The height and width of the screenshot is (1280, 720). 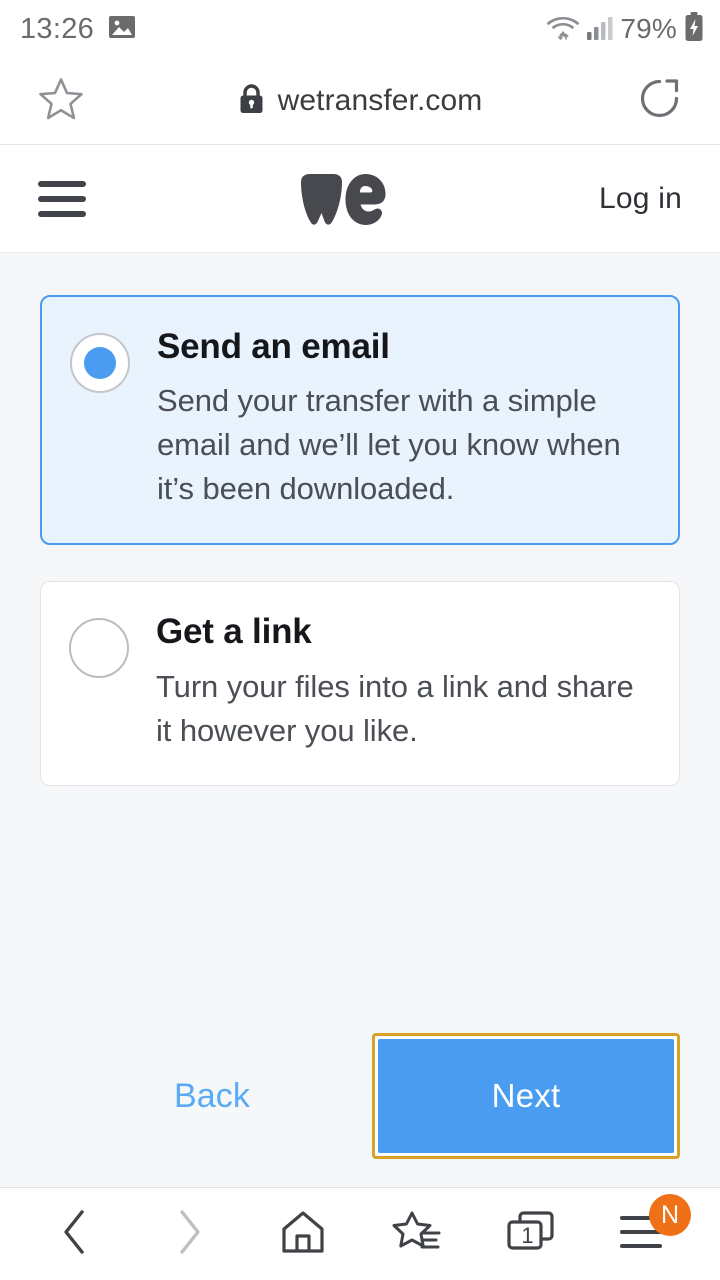 What do you see at coordinates (670, 1215) in the screenshot?
I see `menu-notification-badge: N` at bounding box center [670, 1215].